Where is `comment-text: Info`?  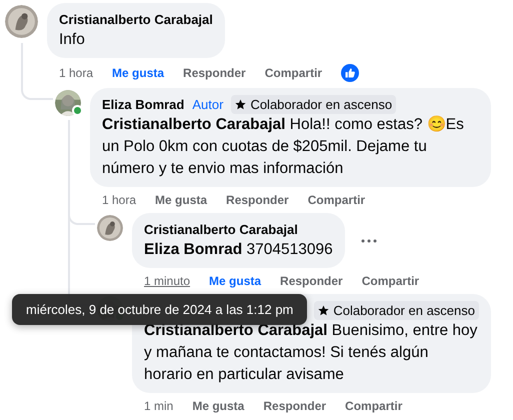 comment-text: Info is located at coordinates (72, 40).